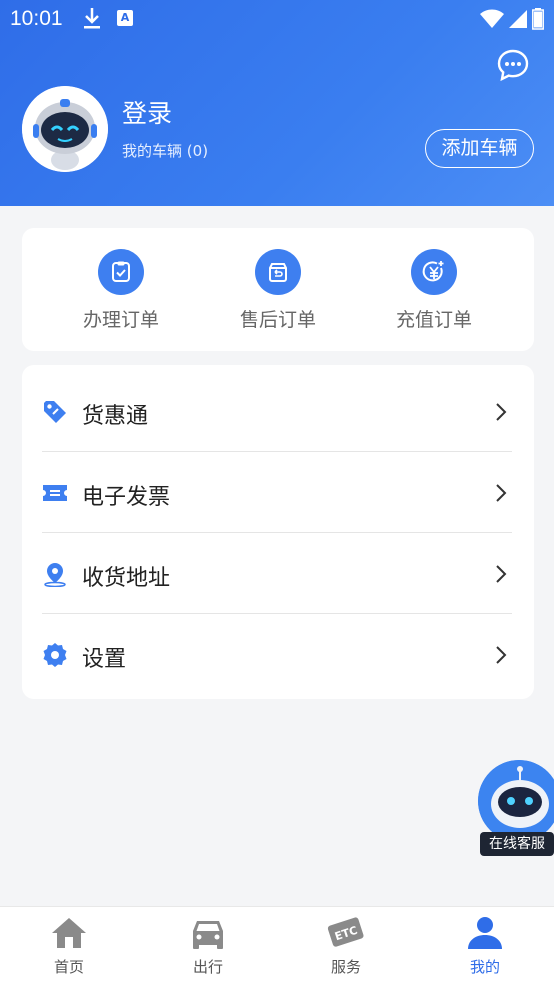 This screenshot has height=984, width=554. I want to click on user-icon, so click(485, 933).